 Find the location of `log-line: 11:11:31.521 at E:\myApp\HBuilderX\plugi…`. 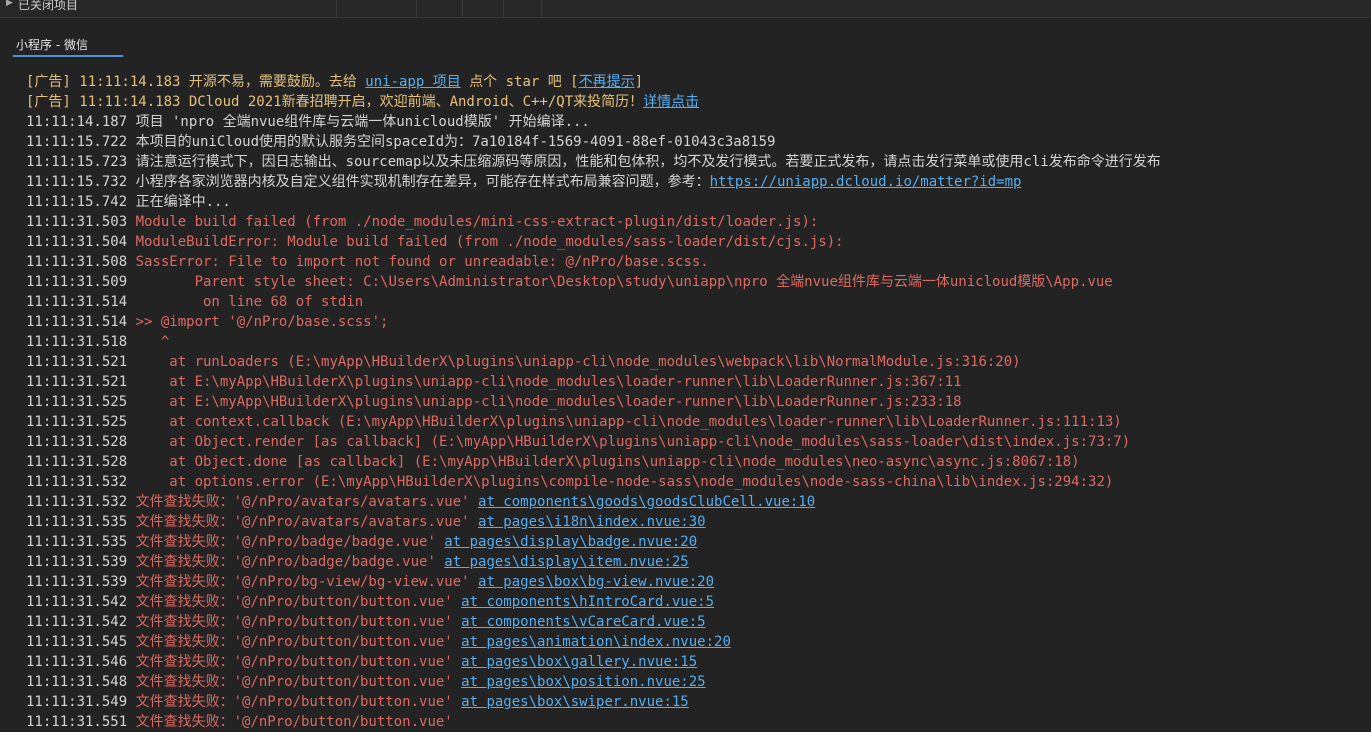

log-line: 11:11:31.521 at E:\myApp\HBuilderX\plugi… is located at coordinates (696, 382).